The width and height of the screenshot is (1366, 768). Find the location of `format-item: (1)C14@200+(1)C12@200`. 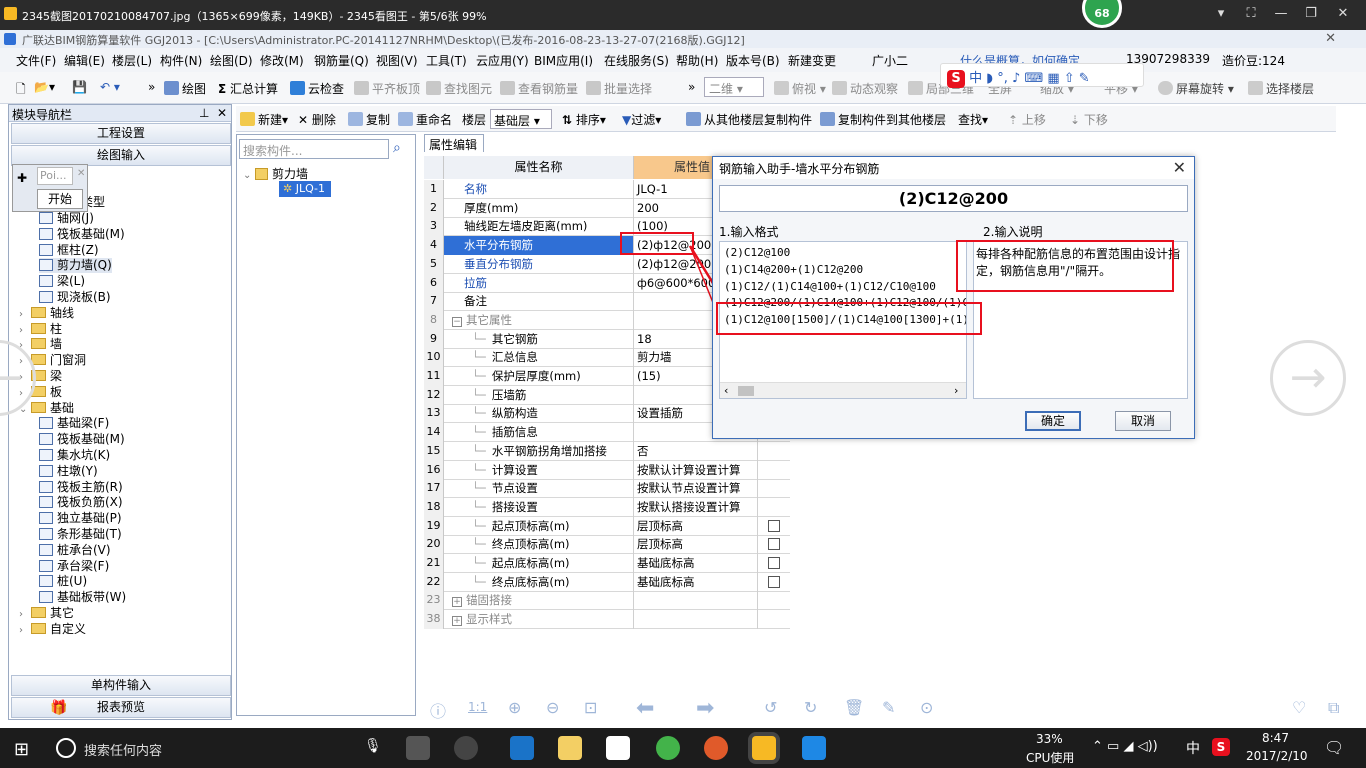

format-item: (1)C14@200+(1)C12@200 is located at coordinates (793, 269).